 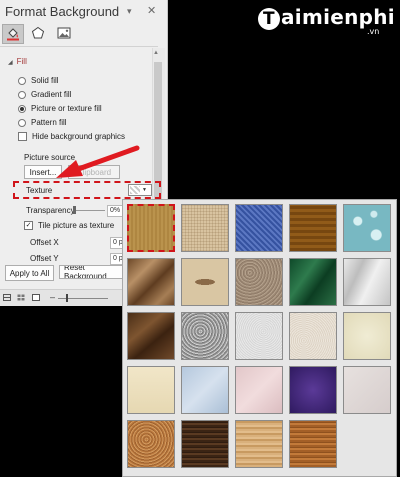 I want to click on fill-section-label: Fill, so click(x=21, y=61).